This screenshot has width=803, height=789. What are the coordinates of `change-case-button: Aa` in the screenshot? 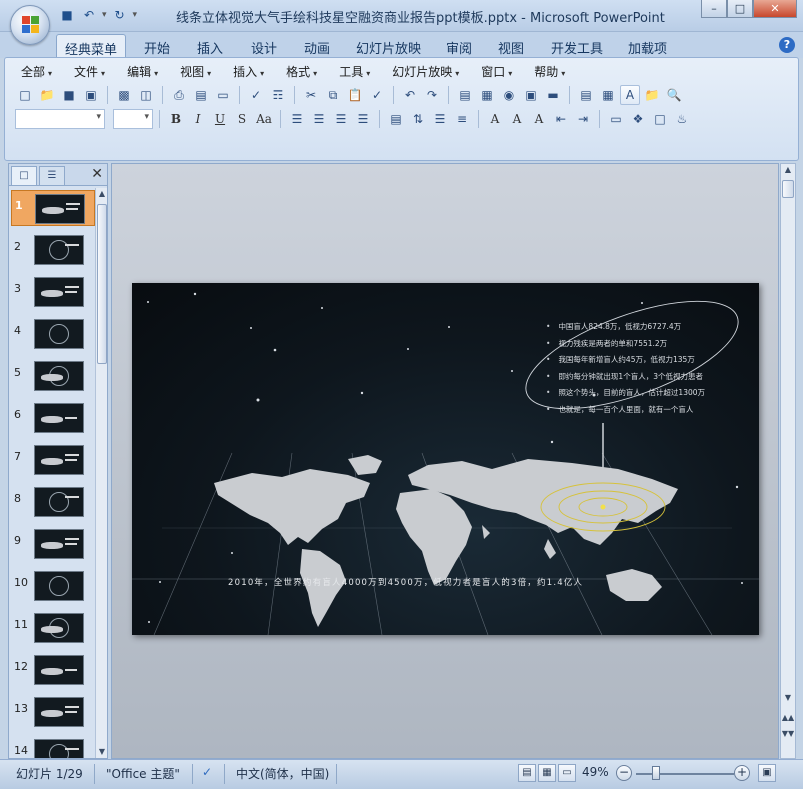 It's located at (264, 119).